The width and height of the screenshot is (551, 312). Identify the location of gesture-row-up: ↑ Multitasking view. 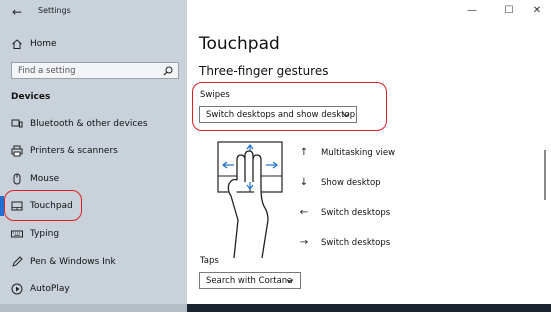
(357, 153).